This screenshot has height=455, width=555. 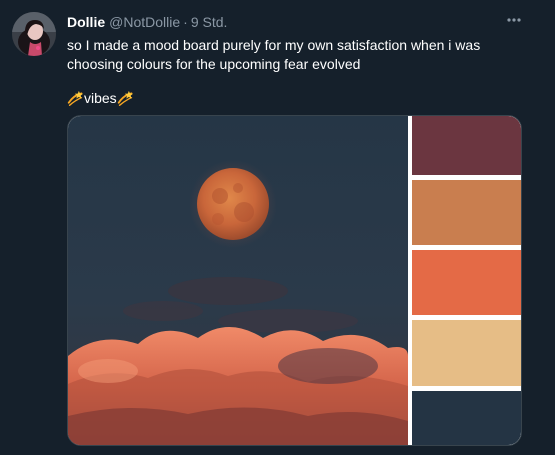 I want to click on more-options-button, so click(x=514, y=20).